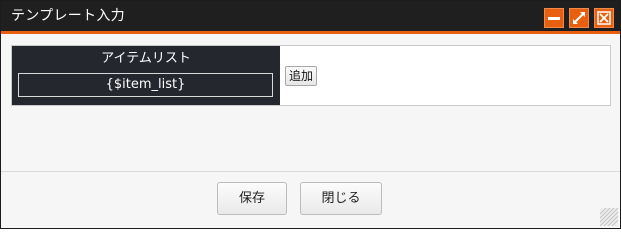 The image size is (621, 240). I want to click on maximize-button, so click(579, 18).